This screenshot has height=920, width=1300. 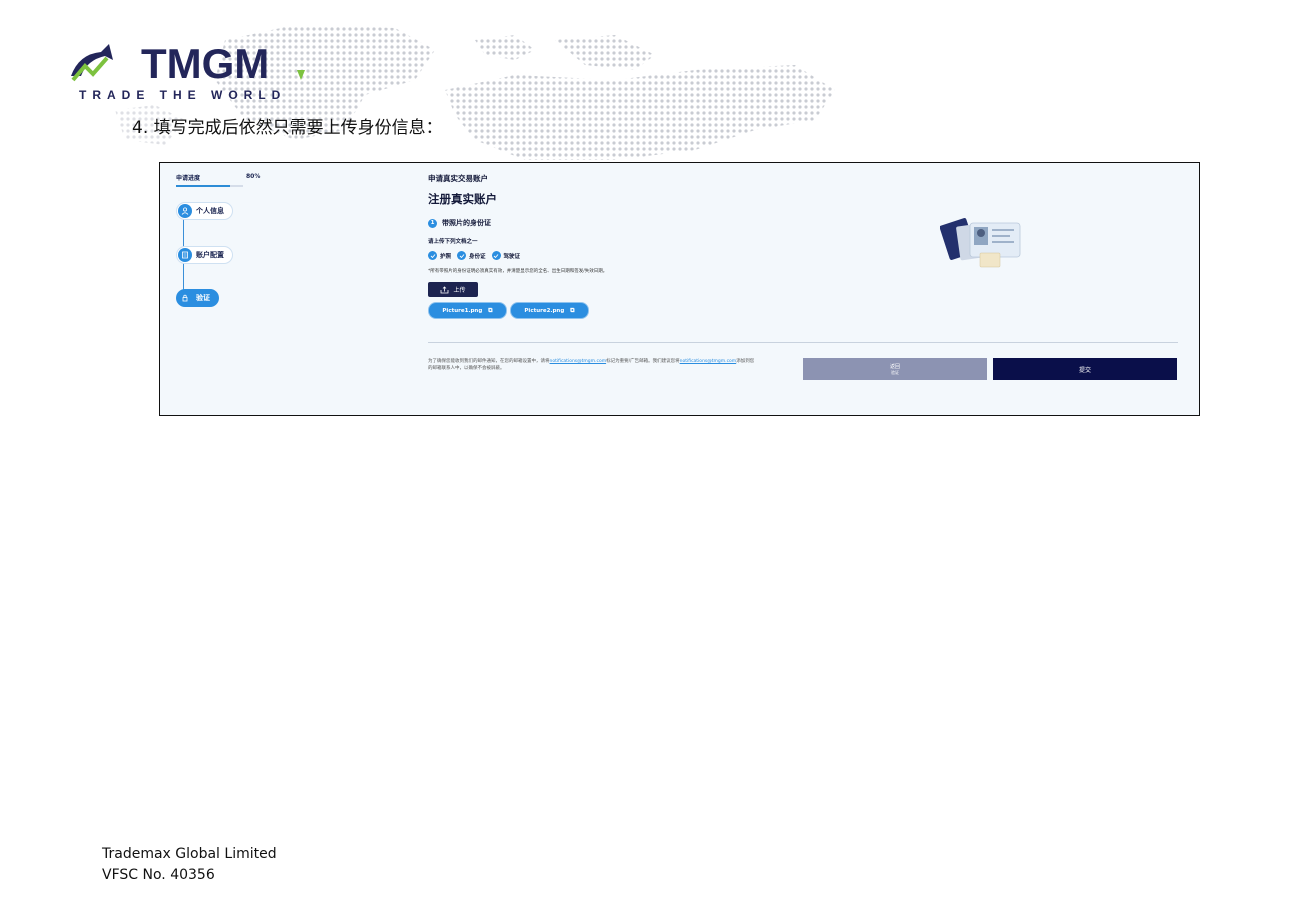 What do you see at coordinates (185, 211) in the screenshot?
I see `person-icon` at bounding box center [185, 211].